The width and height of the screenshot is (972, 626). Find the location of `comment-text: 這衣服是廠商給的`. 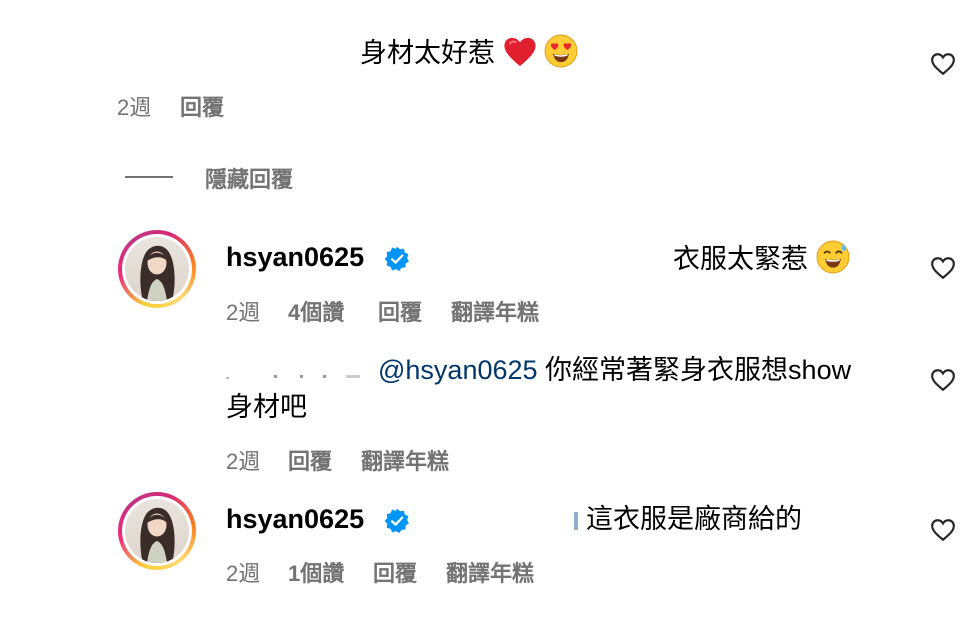

comment-text: 這衣服是廠商給的 is located at coordinates (694, 519).